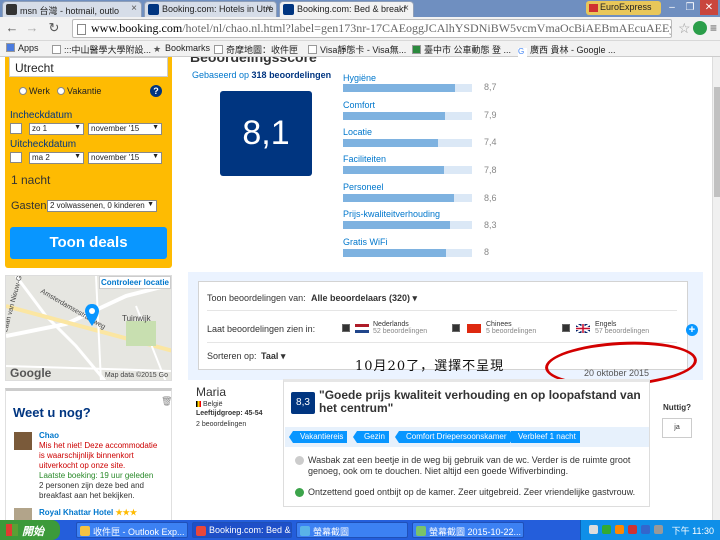 This screenshot has width=720, height=540. What do you see at coordinates (229, 413) in the screenshot?
I see `reviewer-age-group: Leeftijdgroep: 45-54` at bounding box center [229, 413].